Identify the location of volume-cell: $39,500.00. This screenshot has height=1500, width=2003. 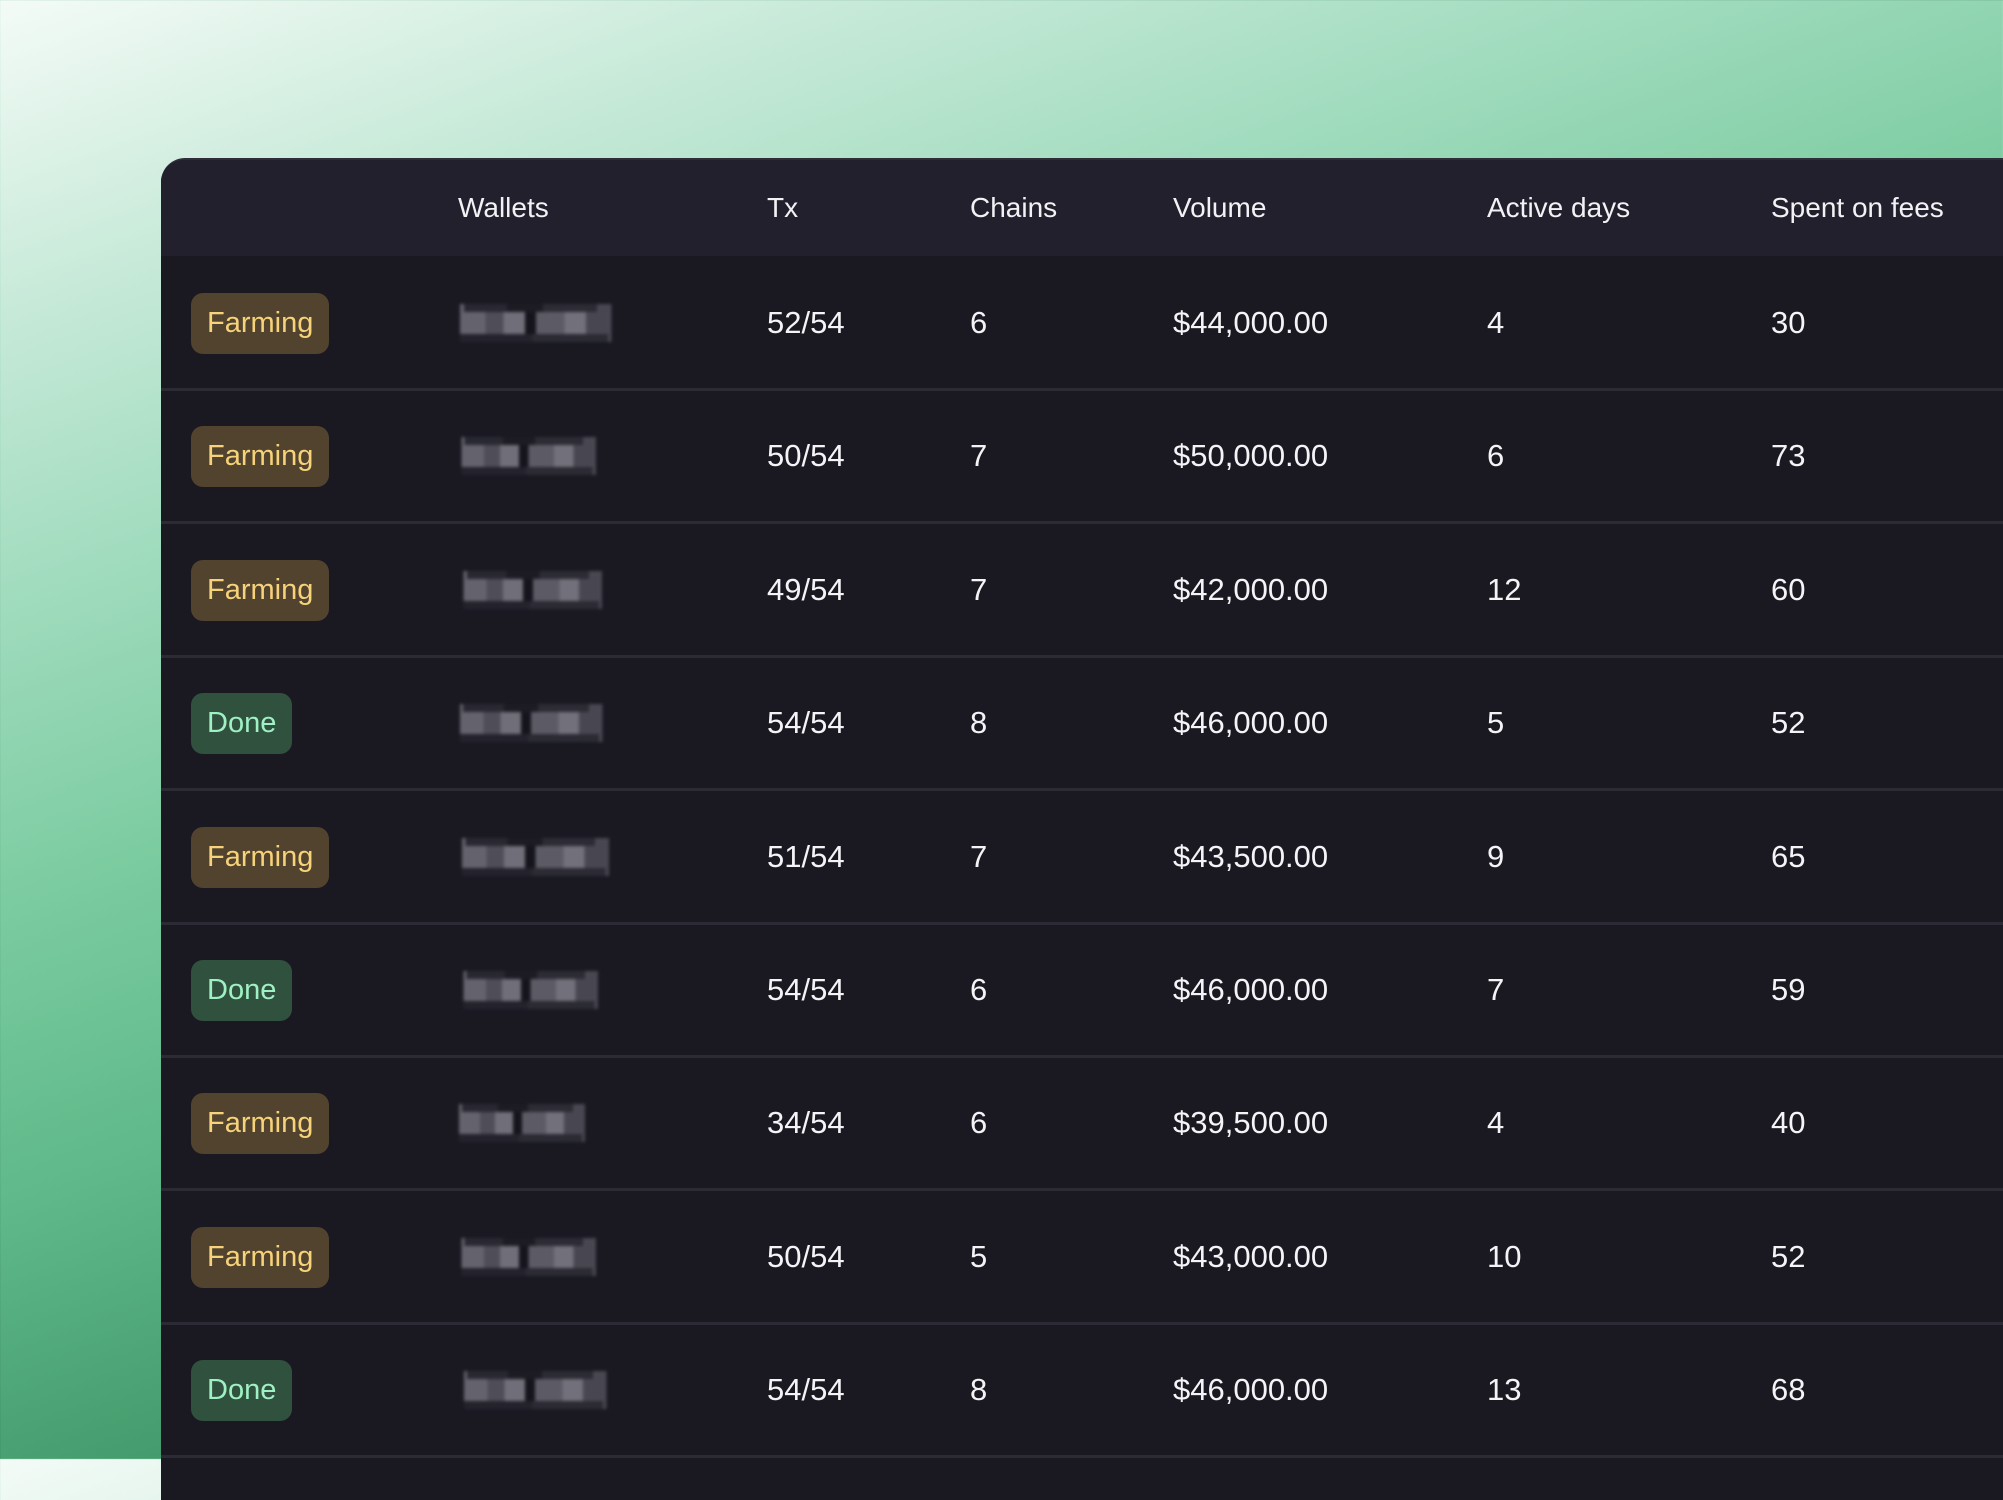
(1251, 1123).